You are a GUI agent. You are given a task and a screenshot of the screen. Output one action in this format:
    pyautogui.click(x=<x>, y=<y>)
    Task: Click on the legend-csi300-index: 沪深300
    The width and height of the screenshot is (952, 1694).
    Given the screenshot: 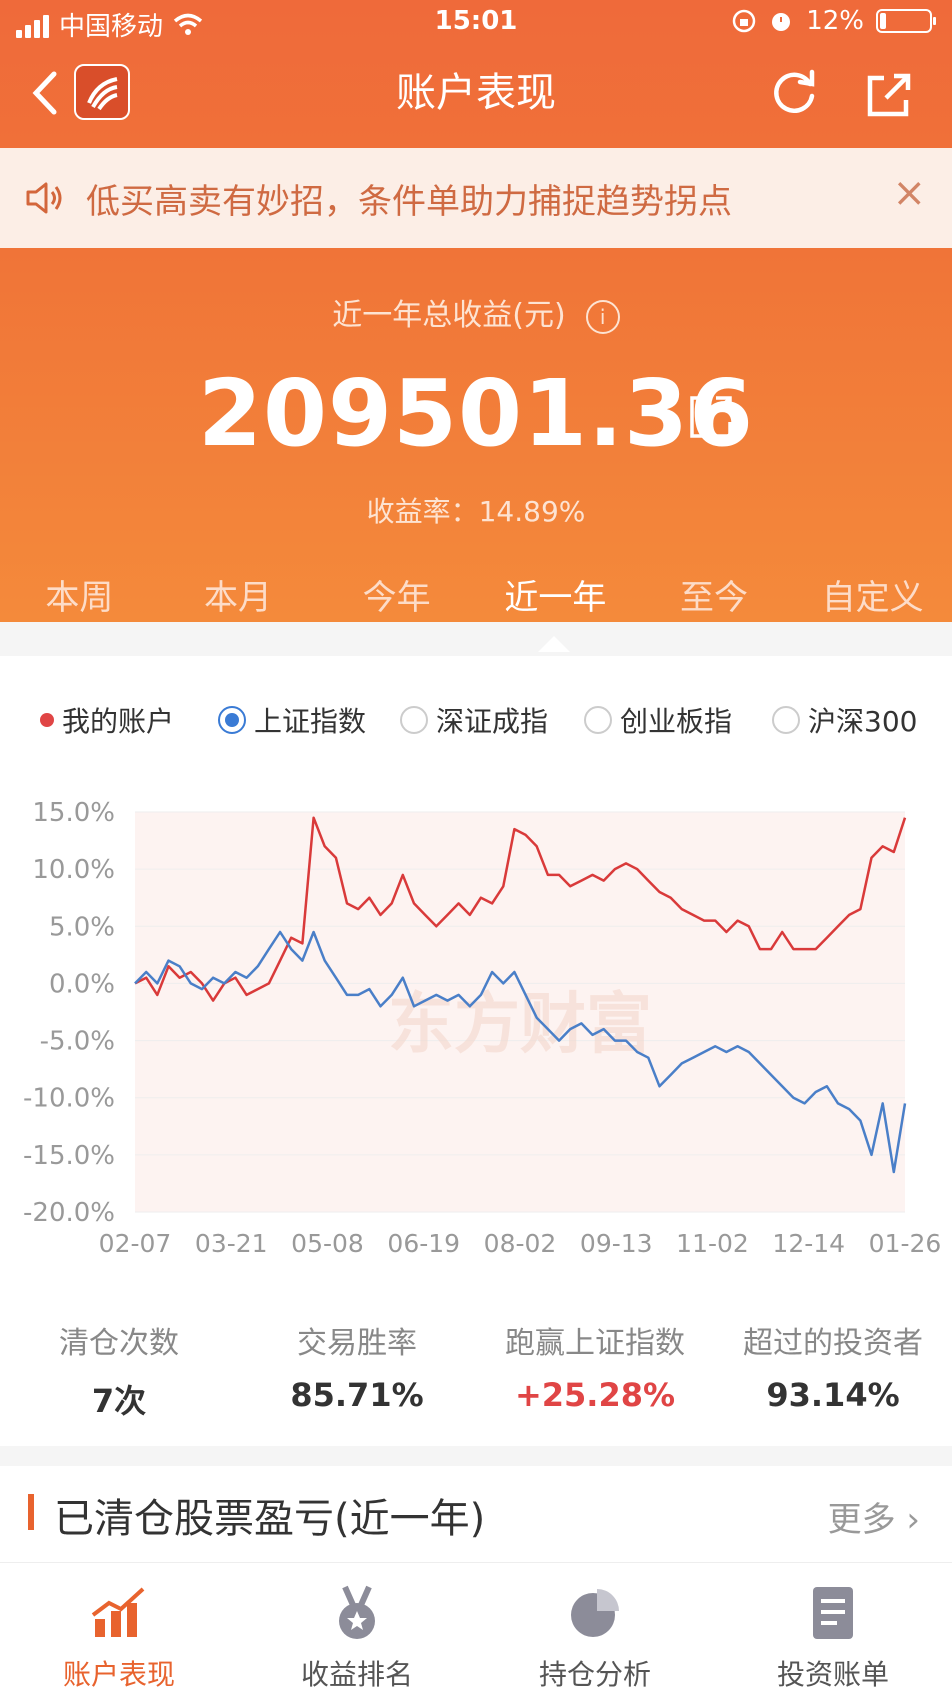 What is the action you would take?
    pyautogui.click(x=844, y=720)
    